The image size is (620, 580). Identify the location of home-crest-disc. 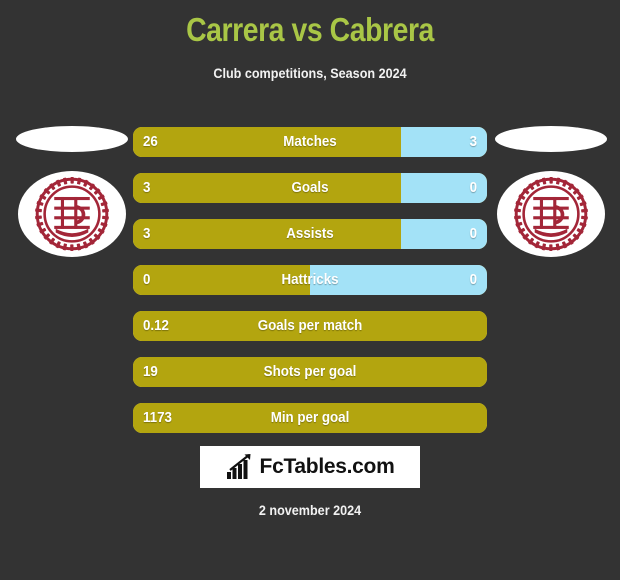
(72, 214).